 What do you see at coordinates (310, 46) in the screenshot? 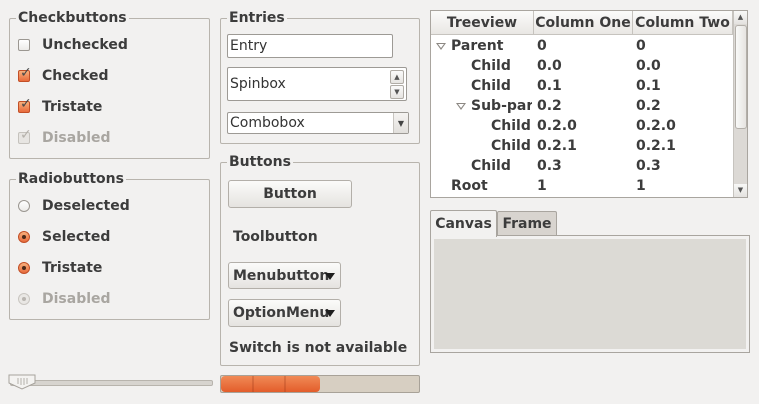
I see `entry-field: Entry` at bounding box center [310, 46].